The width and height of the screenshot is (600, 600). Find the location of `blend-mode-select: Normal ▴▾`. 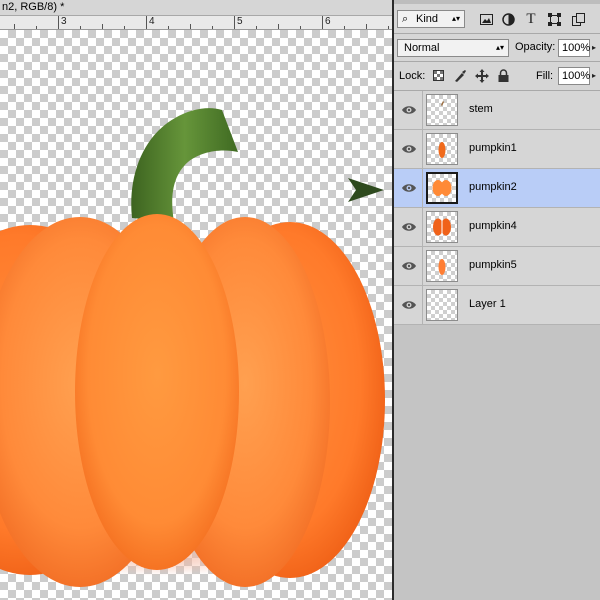

blend-mode-select: Normal ▴▾ is located at coordinates (453, 48).